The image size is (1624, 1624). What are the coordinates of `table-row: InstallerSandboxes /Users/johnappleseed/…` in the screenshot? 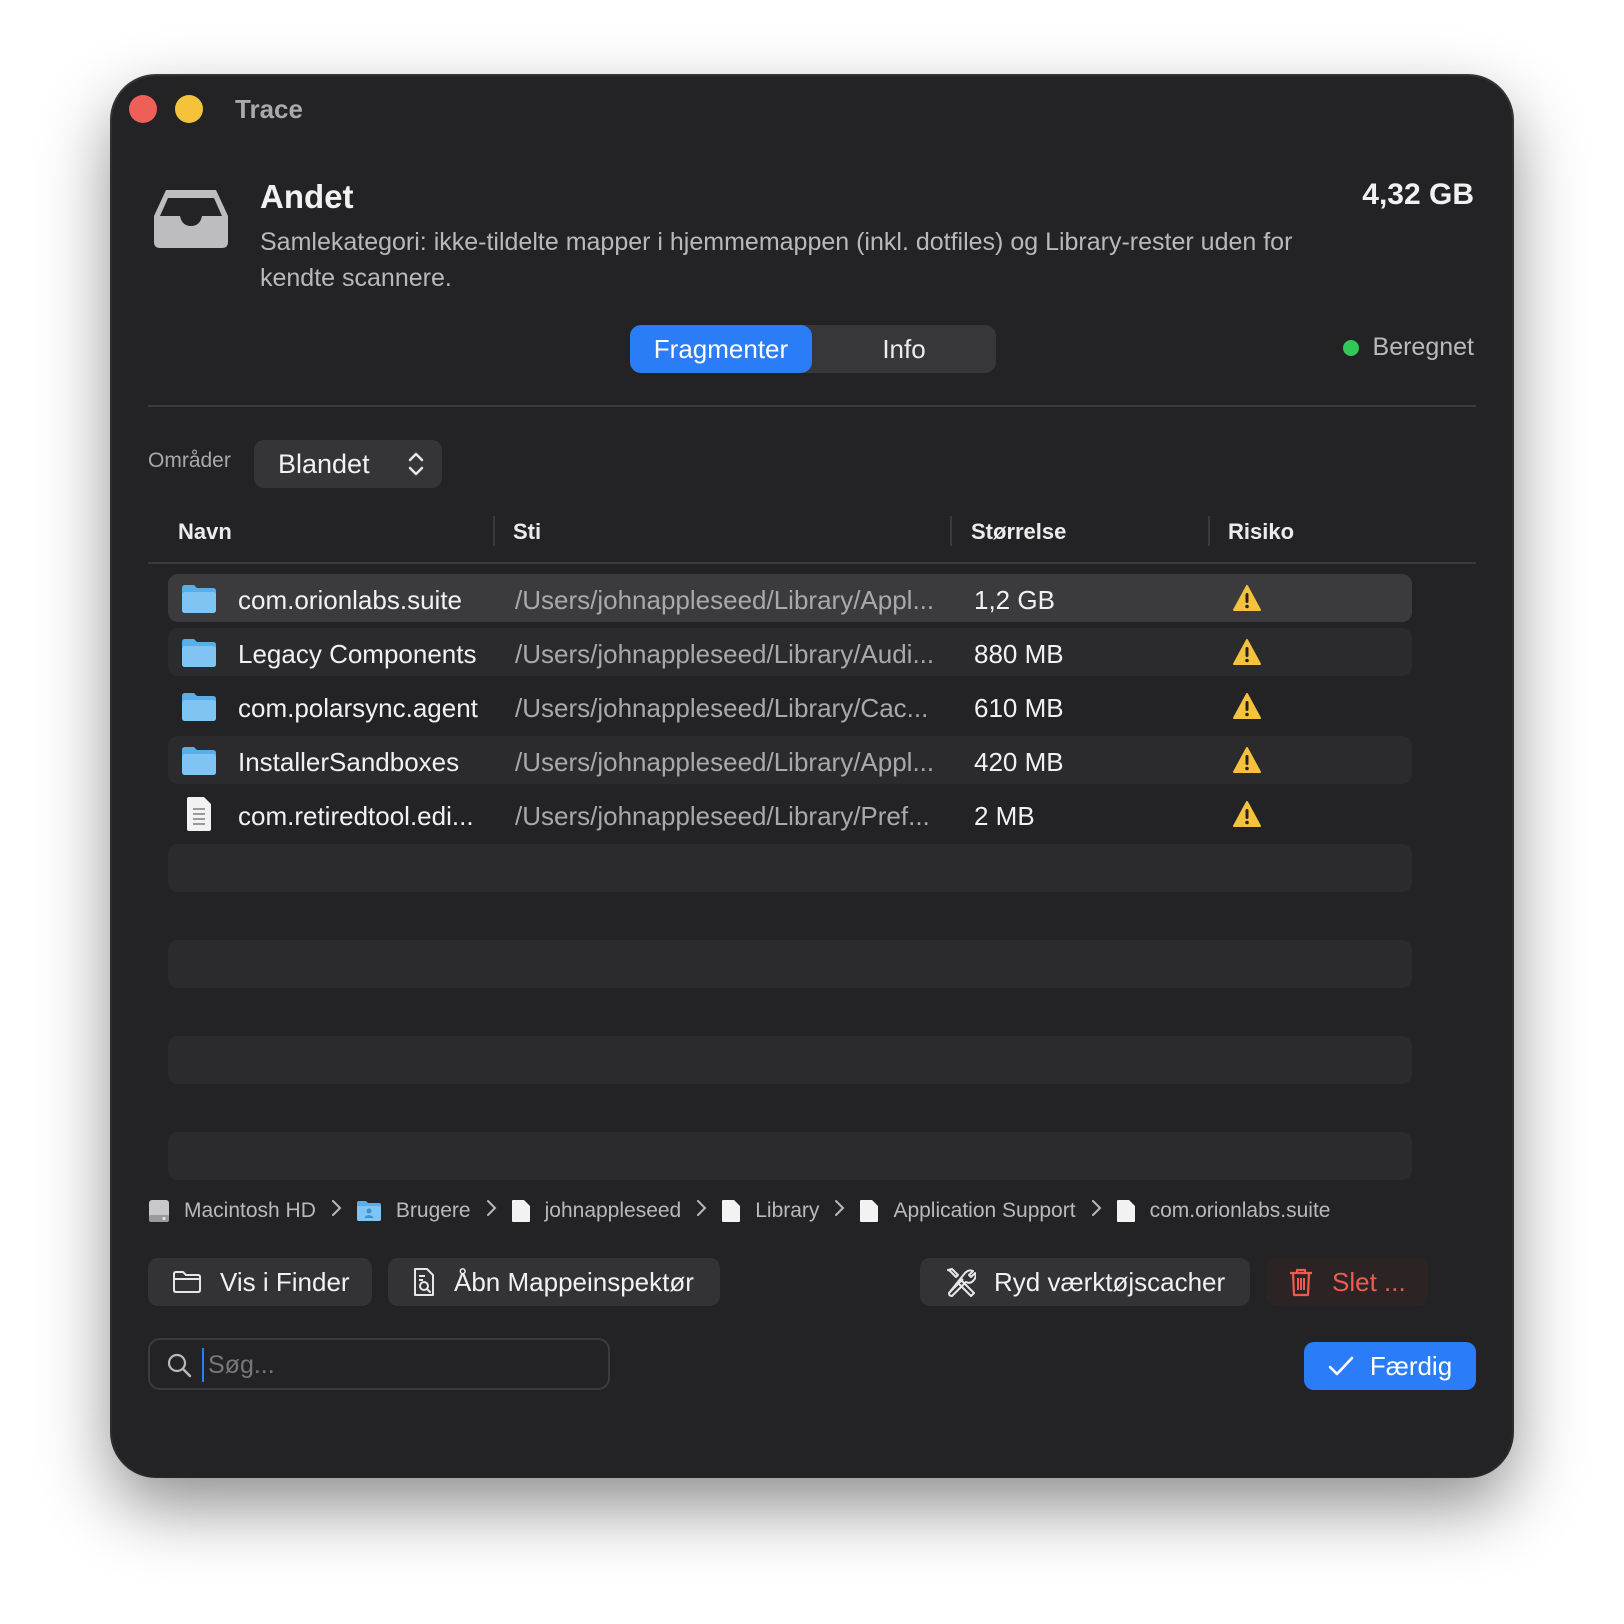 It's located at (790, 760).